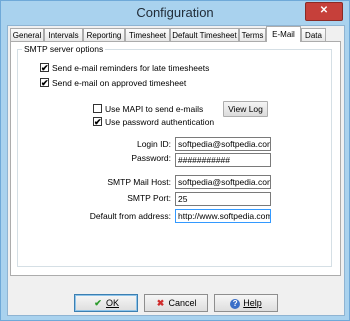 This screenshot has width=350, height=321. Describe the element at coordinates (98, 303) in the screenshot. I see `check-icon: ✔` at that location.